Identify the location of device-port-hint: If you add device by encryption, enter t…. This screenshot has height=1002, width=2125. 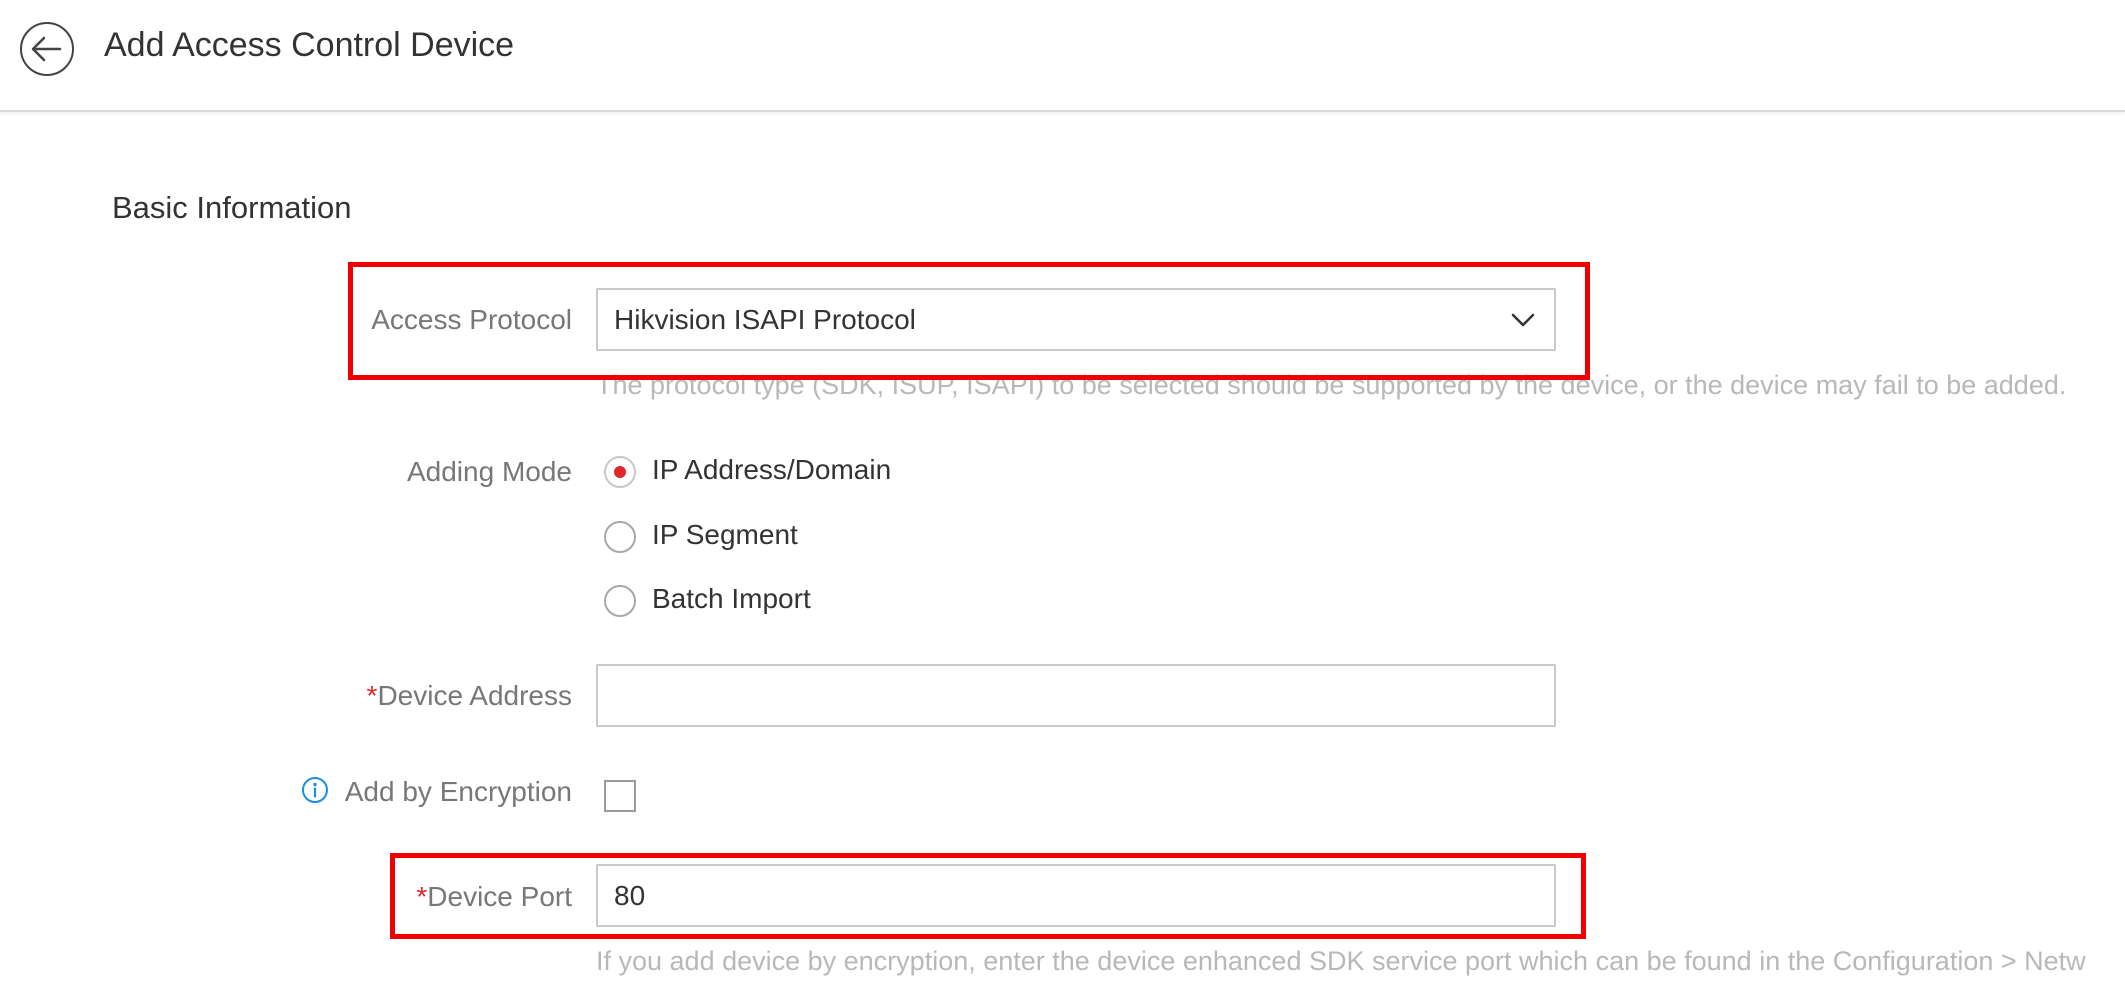
(1341, 961).